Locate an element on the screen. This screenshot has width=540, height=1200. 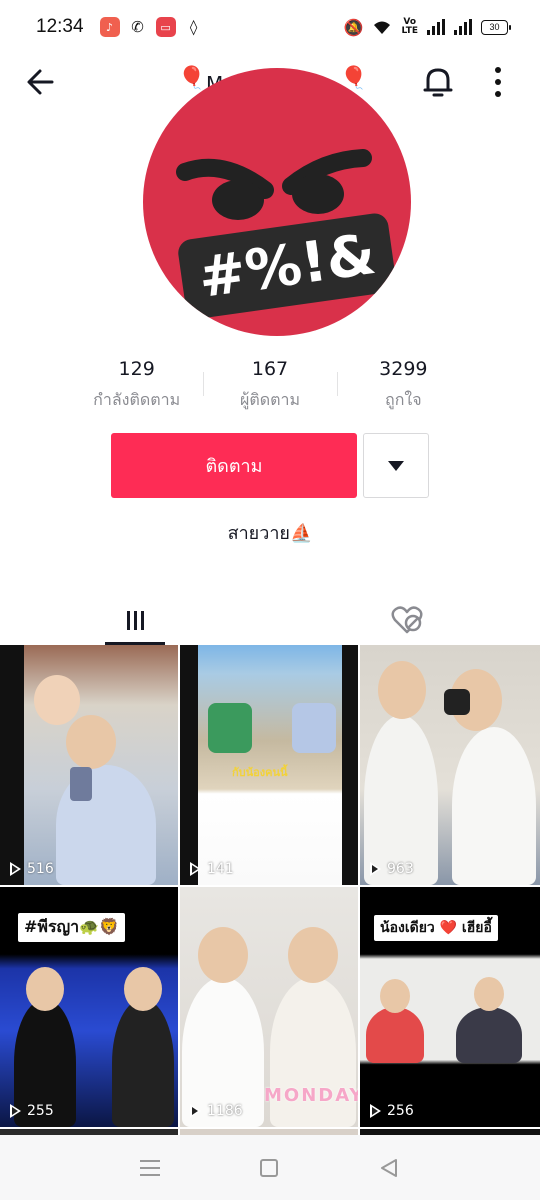
followers-count: 167 is located at coordinates (270, 369).